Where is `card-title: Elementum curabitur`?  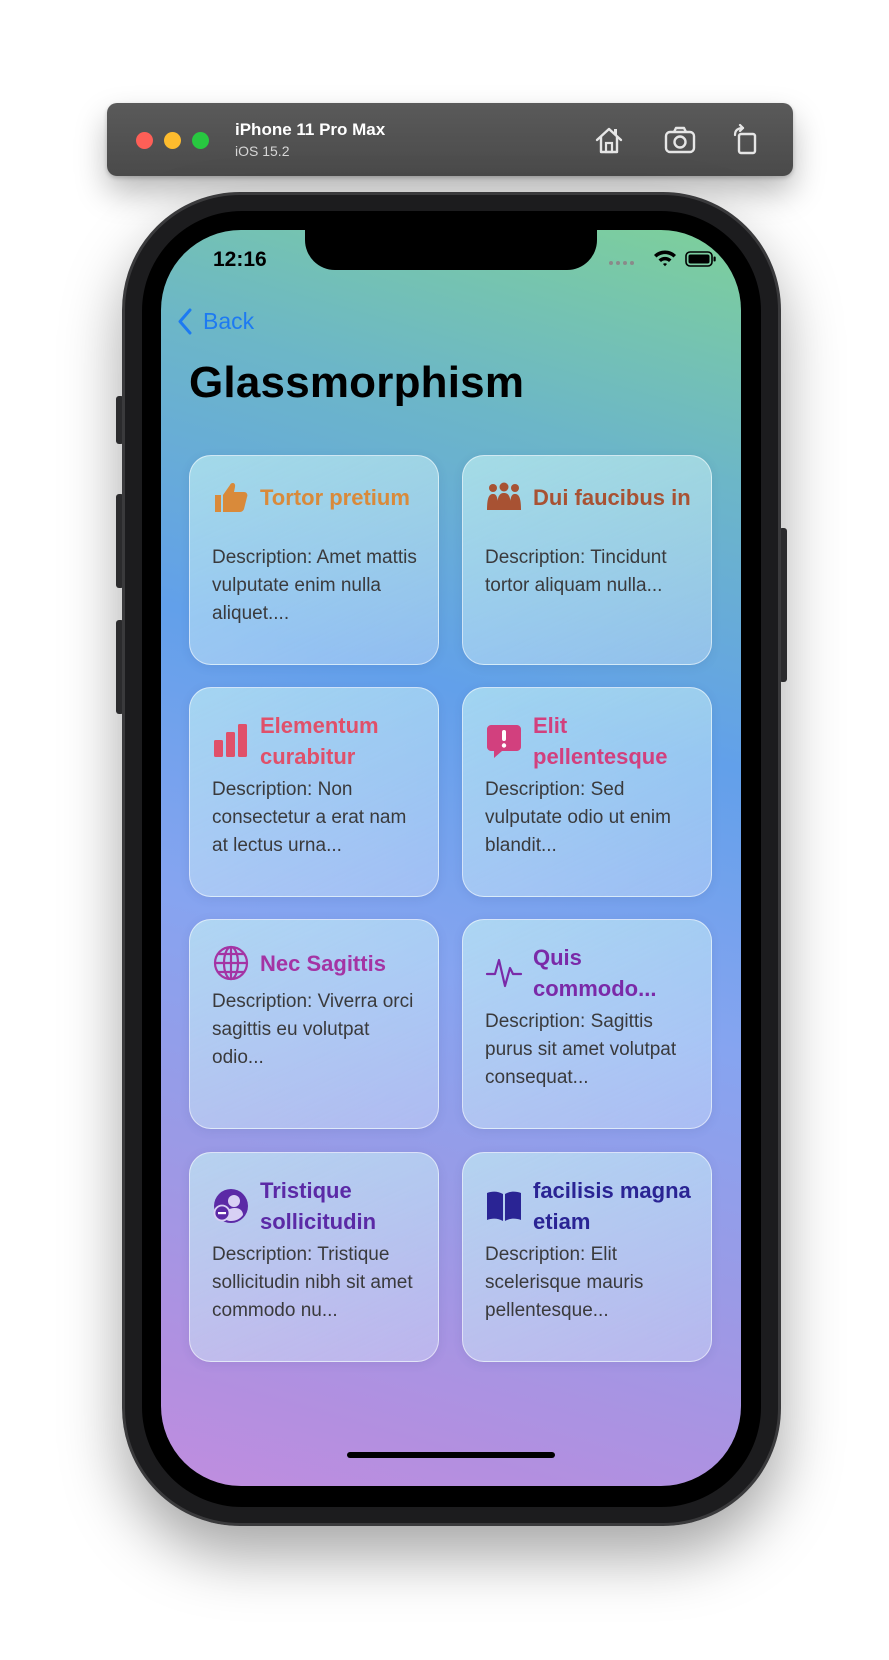 card-title: Elementum curabitur is located at coordinates (319, 741).